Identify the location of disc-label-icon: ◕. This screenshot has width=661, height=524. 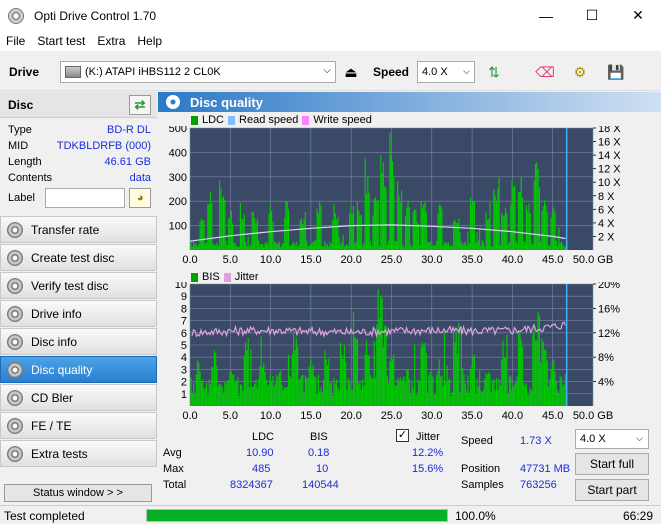
(140, 198).